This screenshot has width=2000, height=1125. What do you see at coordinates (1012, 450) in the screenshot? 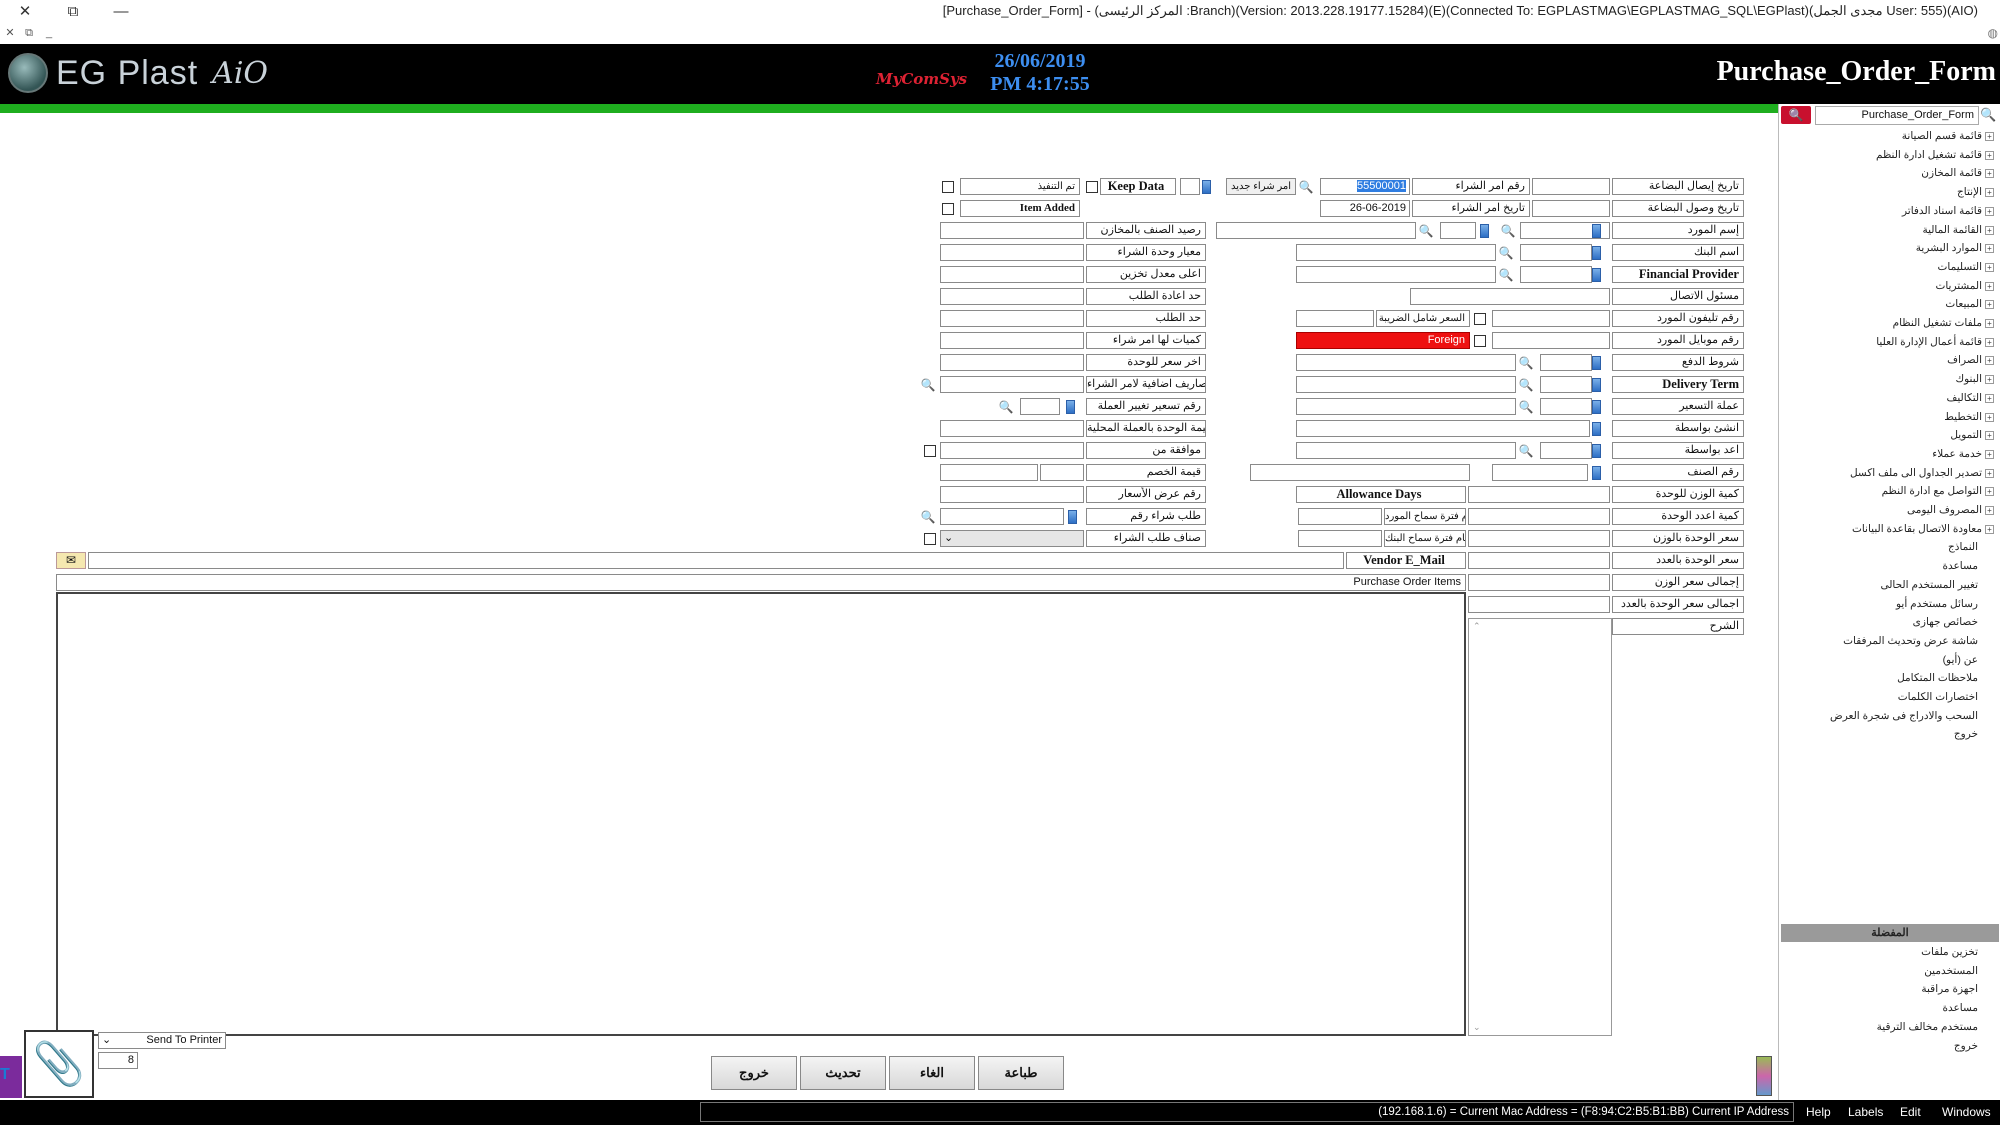
I see `approved-from-field` at bounding box center [1012, 450].